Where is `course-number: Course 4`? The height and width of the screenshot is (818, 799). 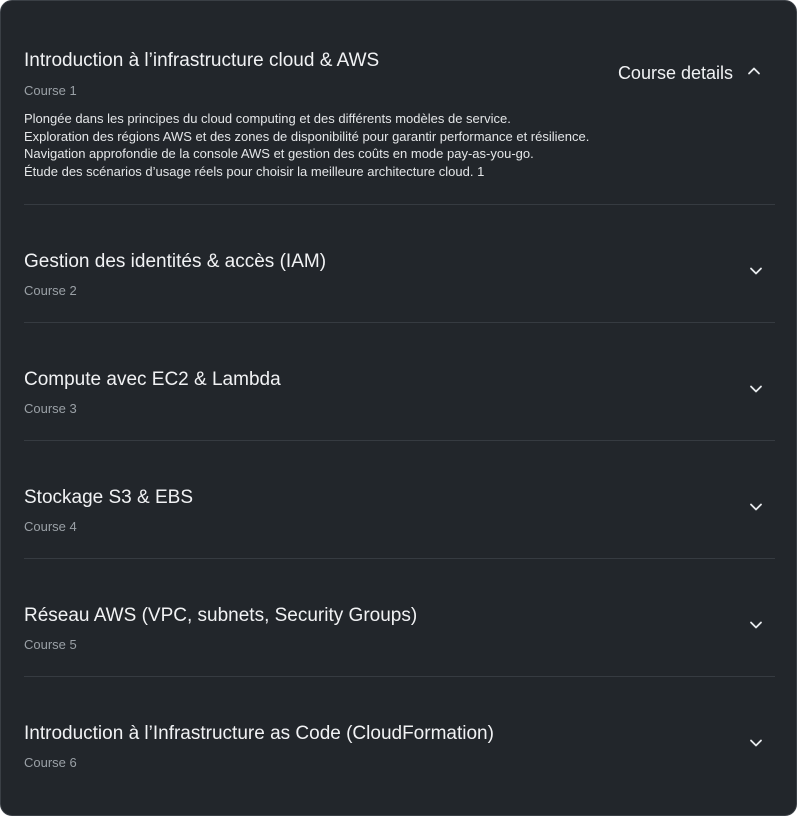 course-number: Course 4 is located at coordinates (50, 526).